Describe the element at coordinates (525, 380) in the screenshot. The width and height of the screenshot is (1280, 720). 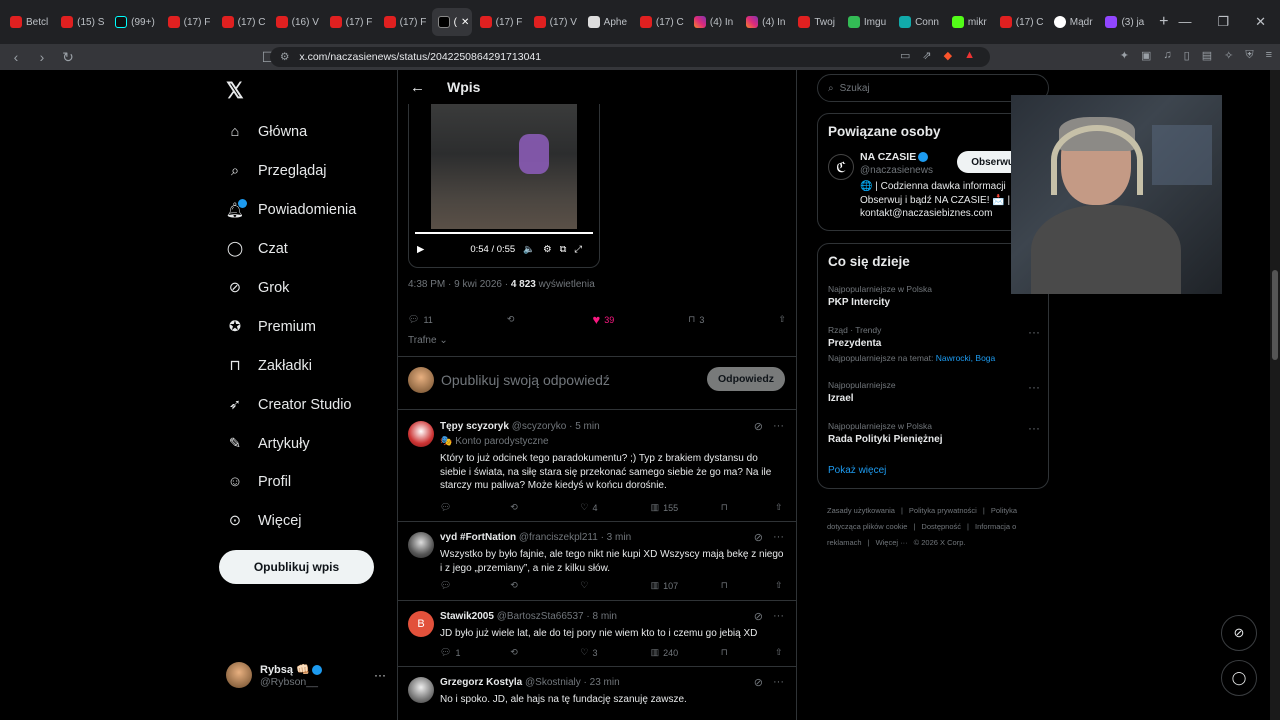
I see `reply-input: Opublikuj swoją odpowiedź` at that location.